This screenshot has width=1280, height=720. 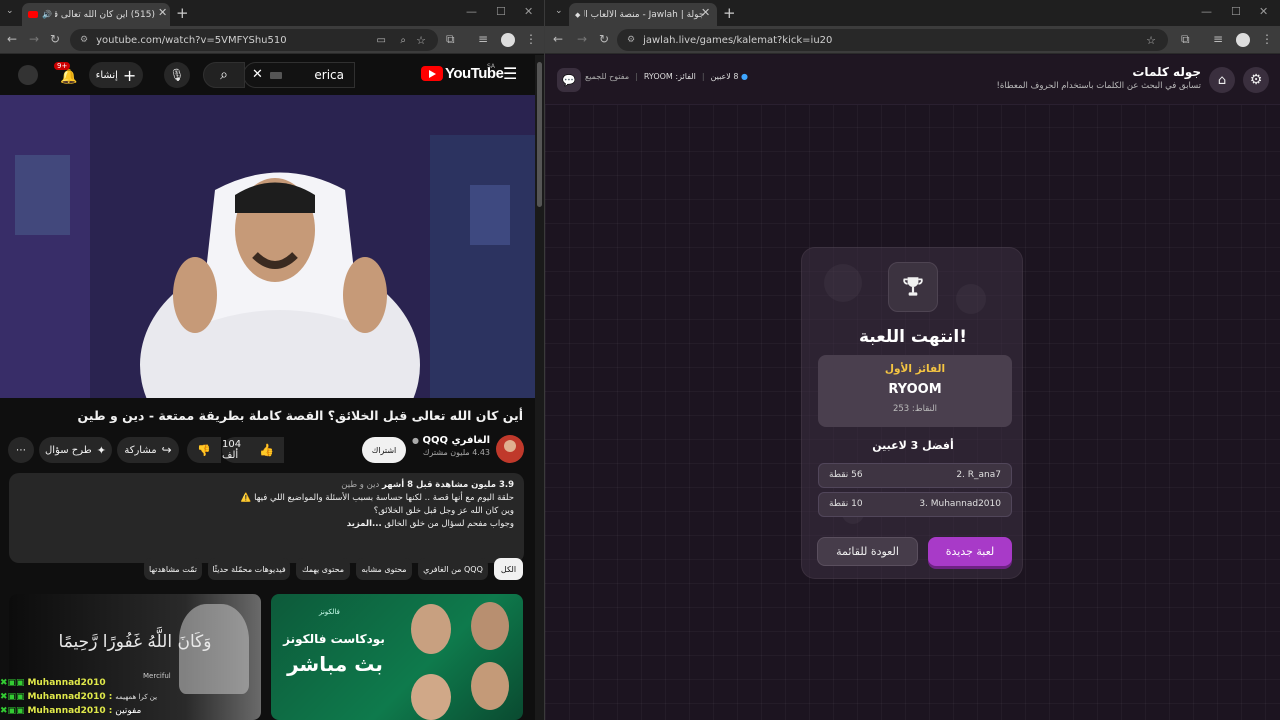 I want to click on chip-from-channel: من الغافري QQQ, so click(x=453, y=569).